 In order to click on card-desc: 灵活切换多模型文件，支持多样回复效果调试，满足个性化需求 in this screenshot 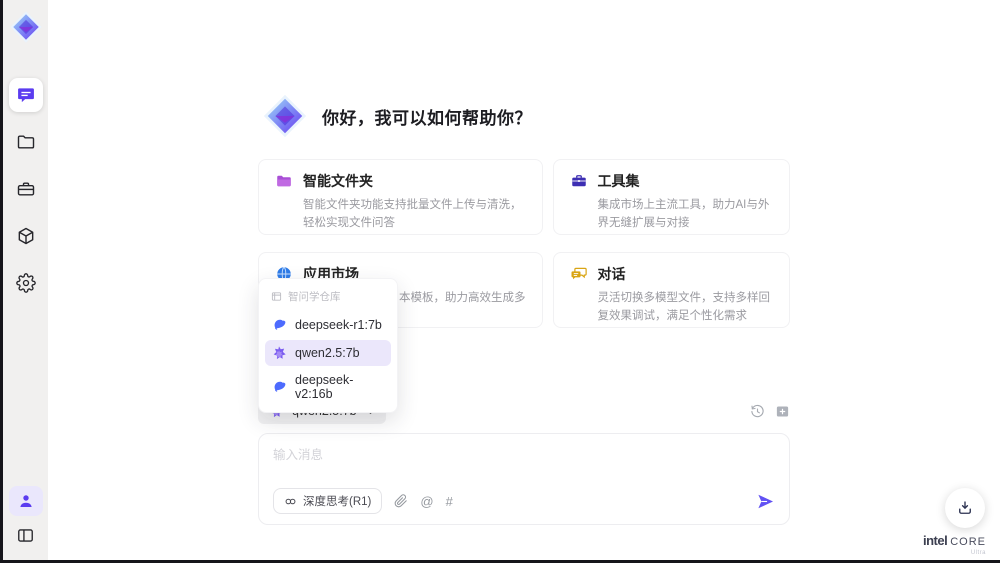, I will do `click(684, 307)`.